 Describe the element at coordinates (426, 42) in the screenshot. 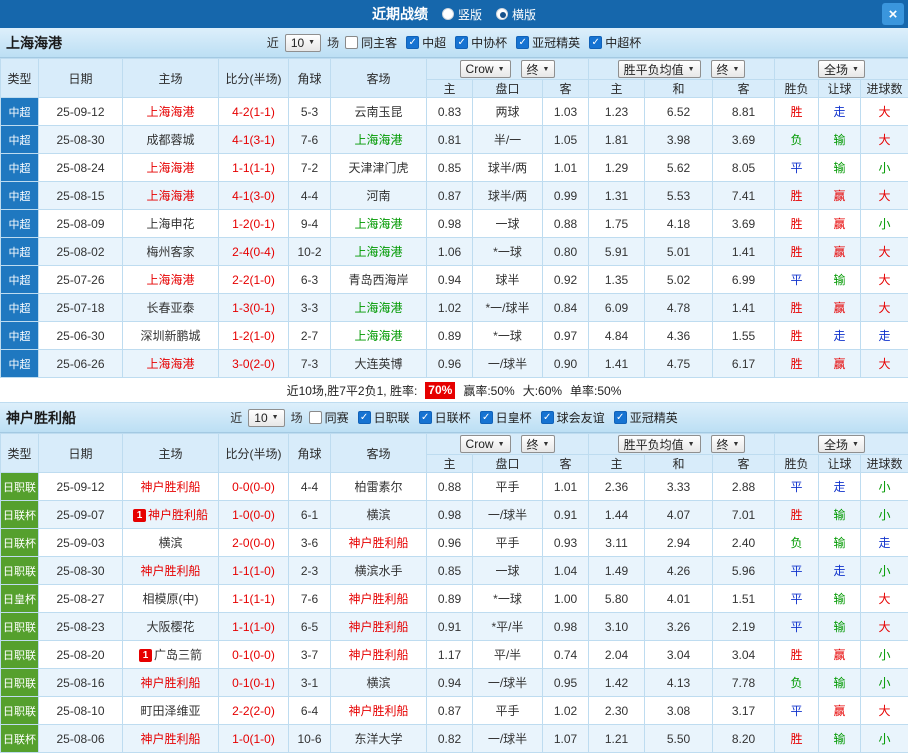

I see `filter-checkbox: ✓中超` at that location.